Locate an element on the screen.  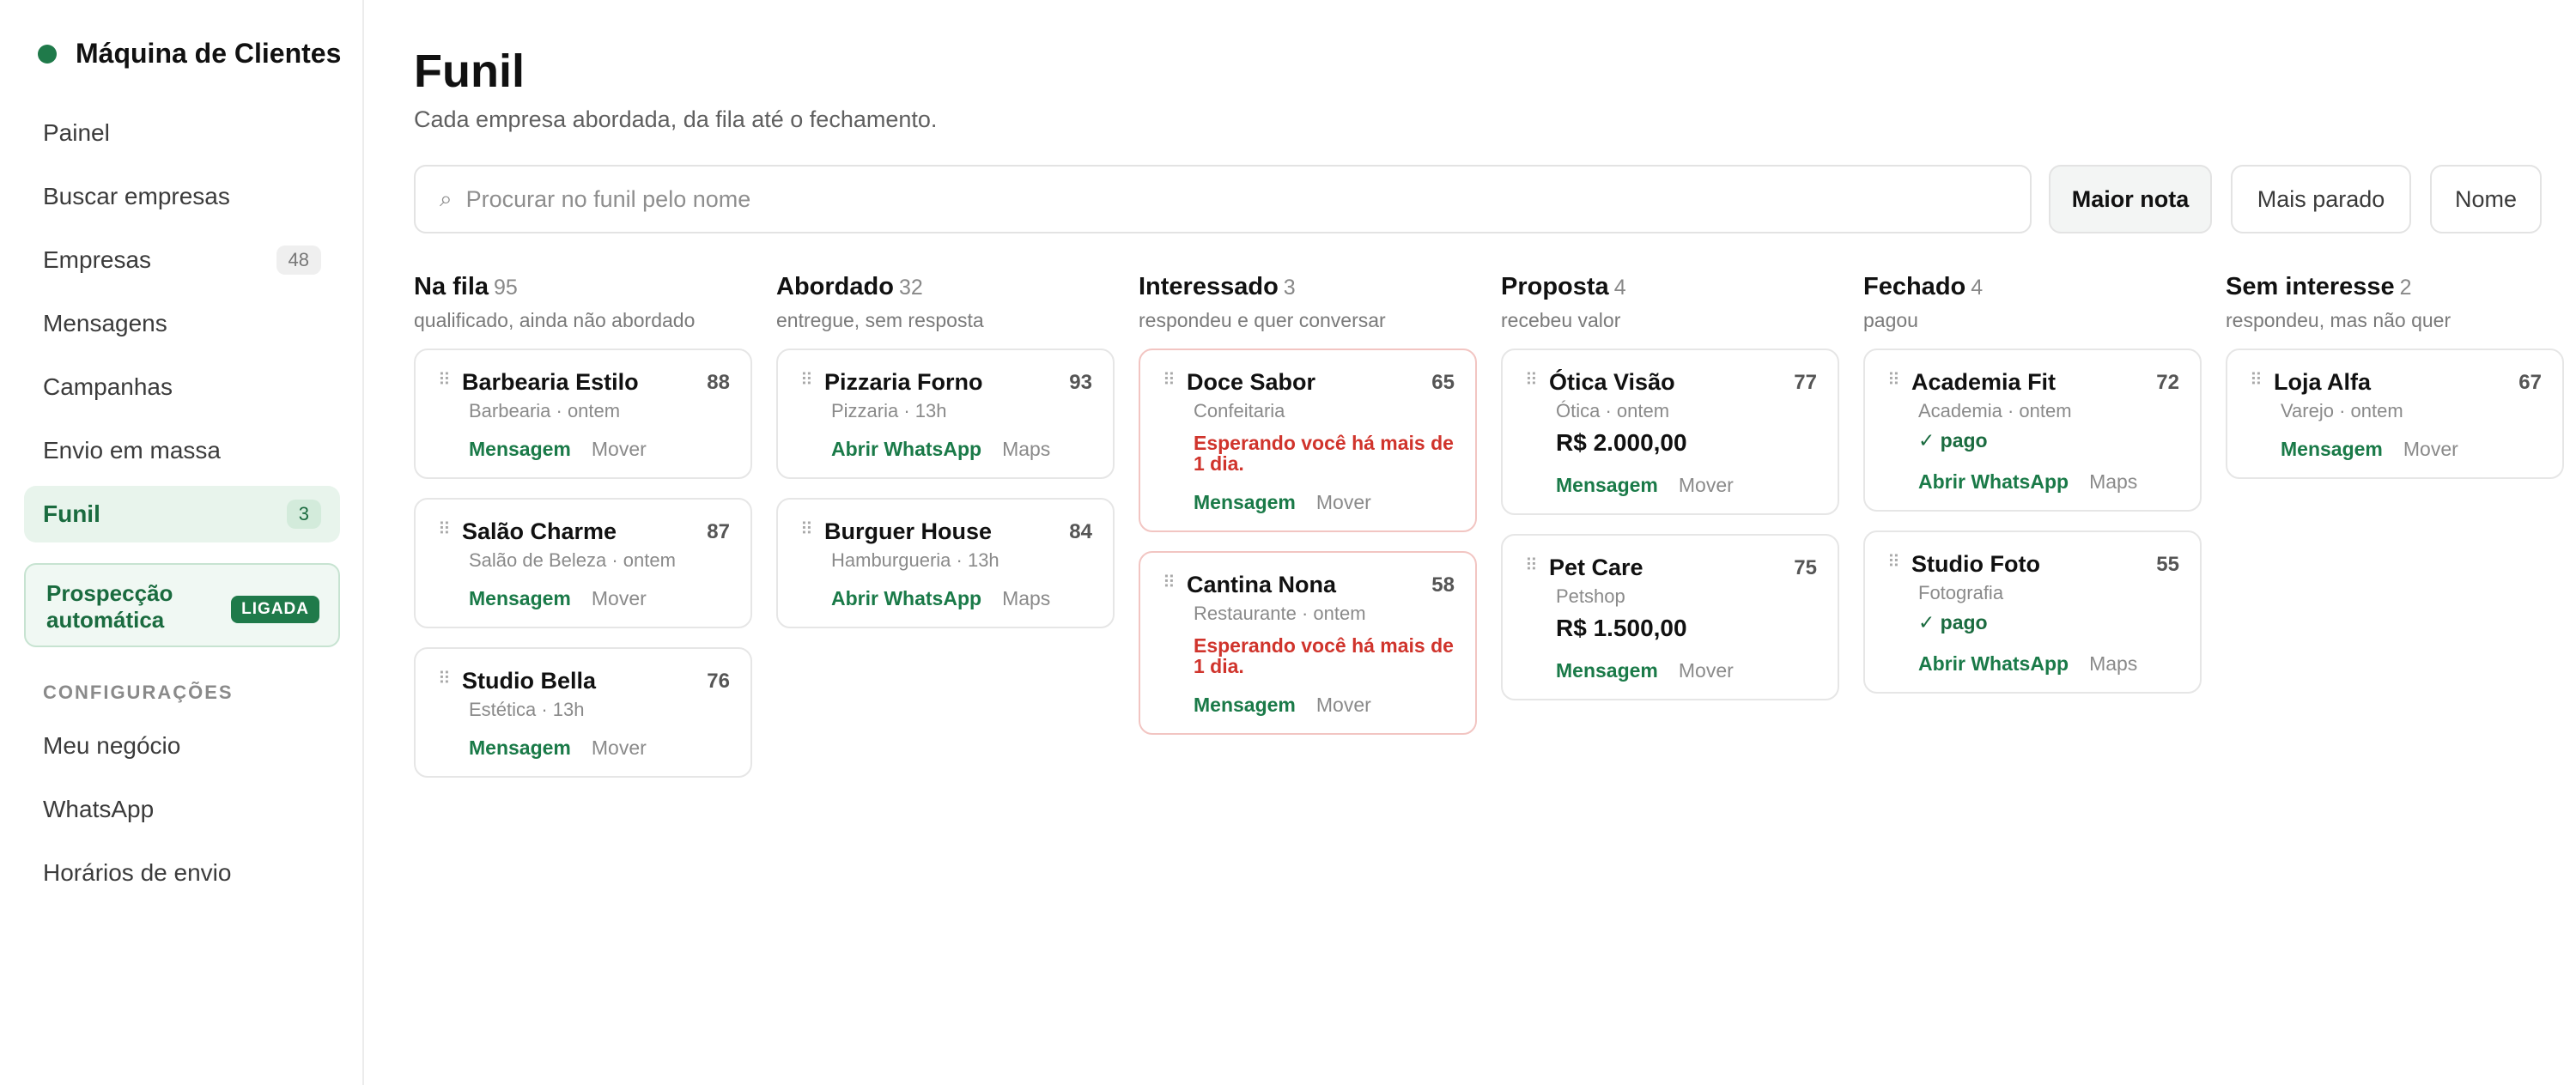
column-header: Sem interesse 2 is located at coordinates (2395, 290).